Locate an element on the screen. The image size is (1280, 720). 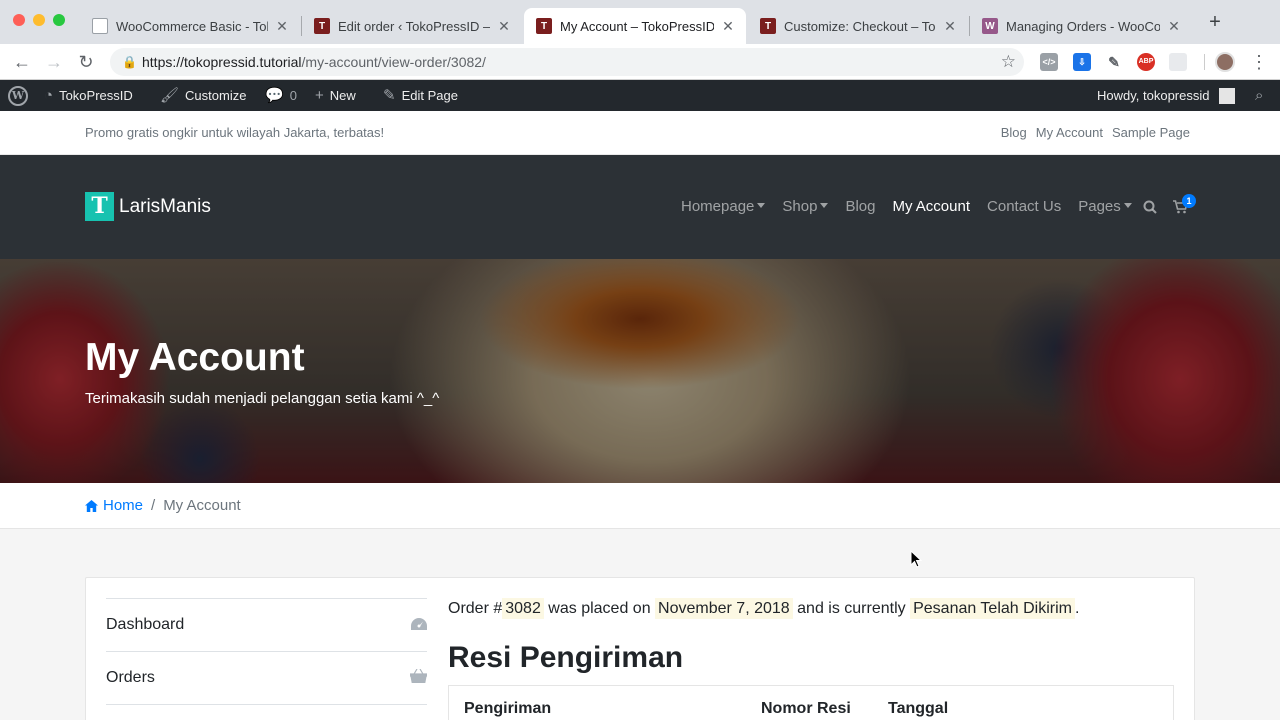
minimize-window-button is located at coordinates (39, 20).